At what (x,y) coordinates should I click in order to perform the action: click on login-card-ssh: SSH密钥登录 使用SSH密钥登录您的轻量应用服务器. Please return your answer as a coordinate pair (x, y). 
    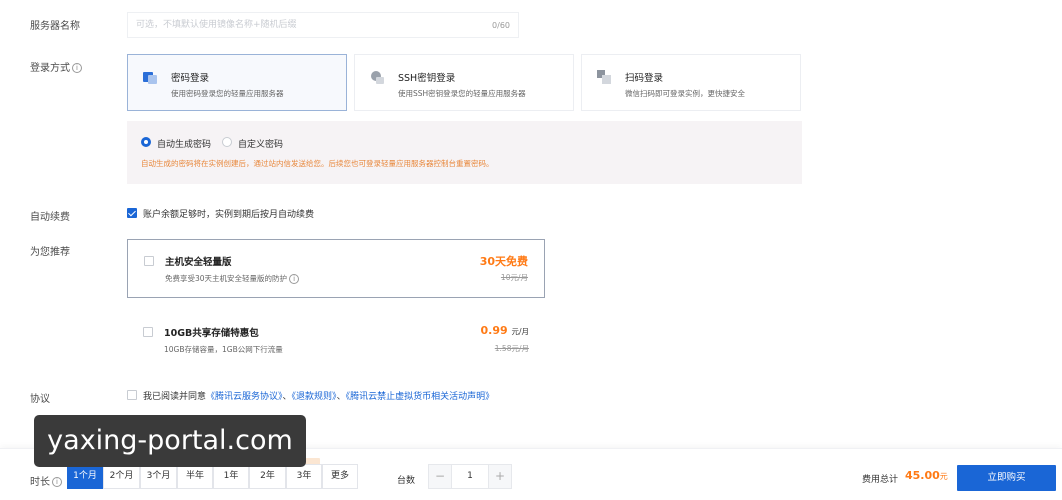
    Looking at the image, I should click on (464, 82).